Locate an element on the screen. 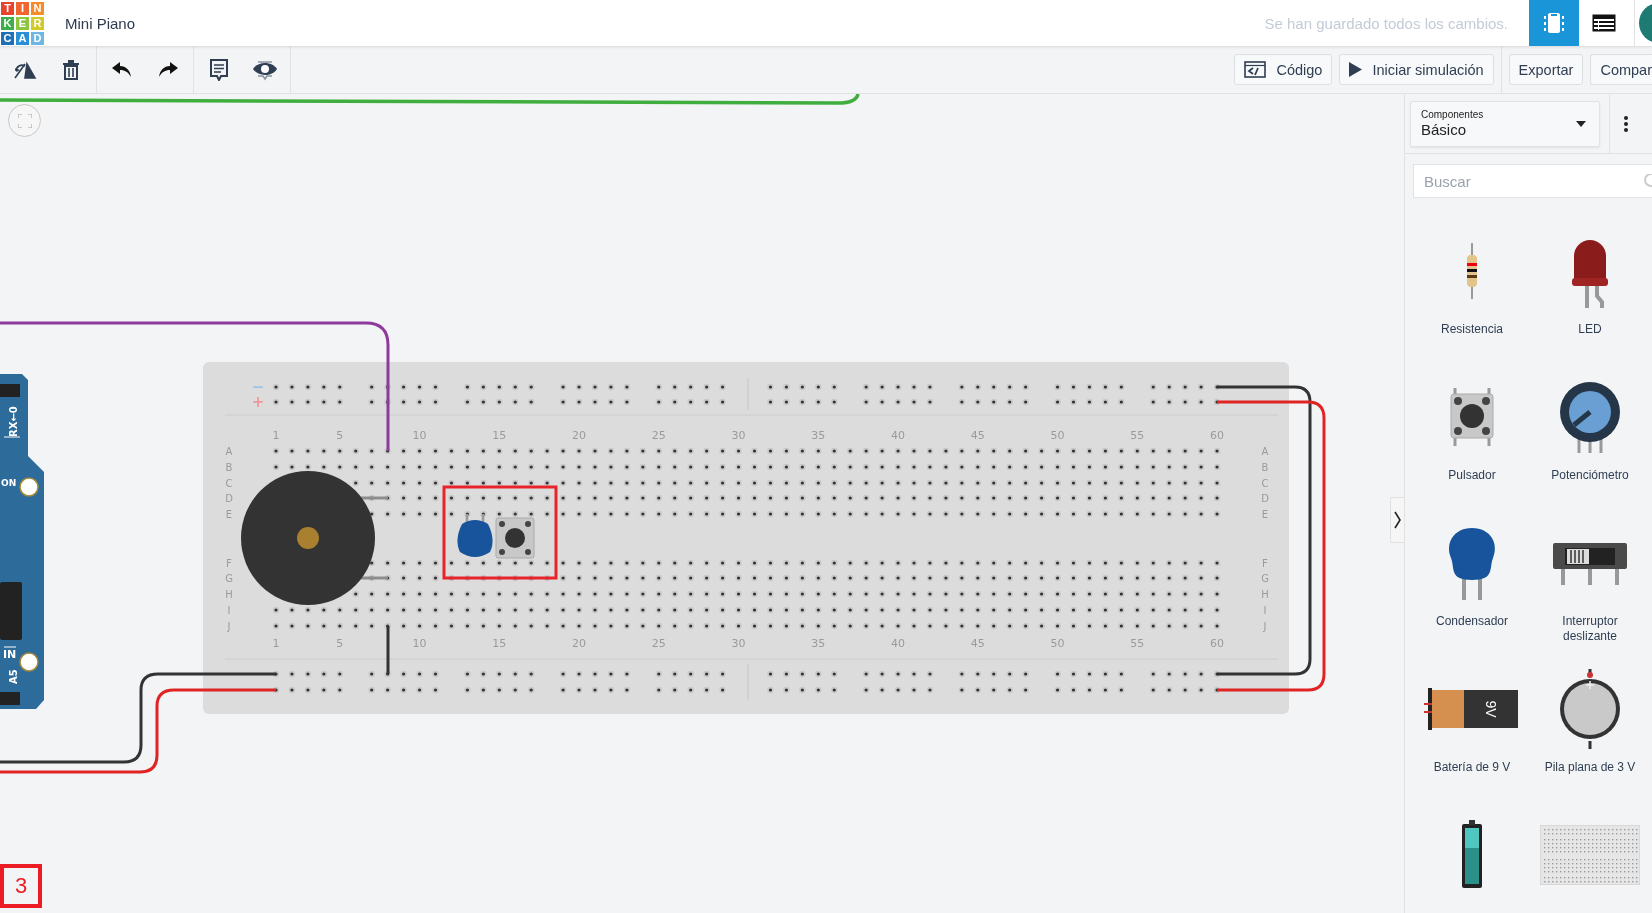 This screenshot has width=1652, height=913. view-button is located at coordinates (1604, 23).